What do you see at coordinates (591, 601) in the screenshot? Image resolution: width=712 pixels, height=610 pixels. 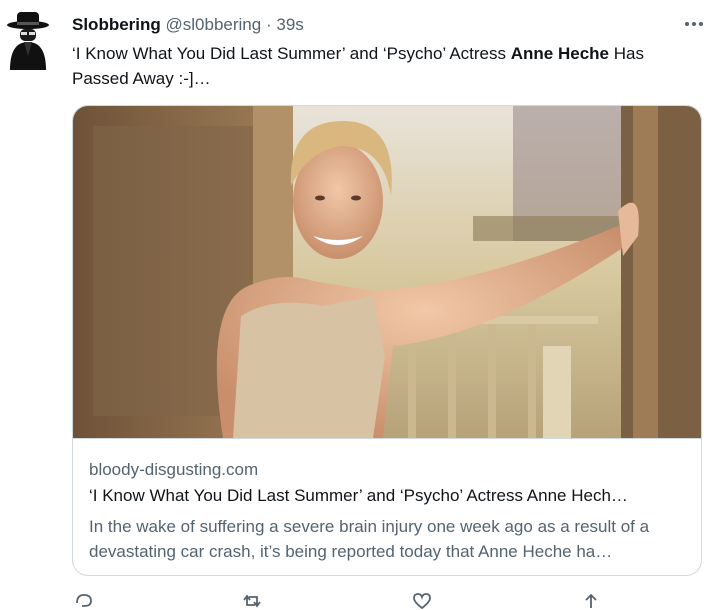 I see `share-icon` at bounding box center [591, 601].